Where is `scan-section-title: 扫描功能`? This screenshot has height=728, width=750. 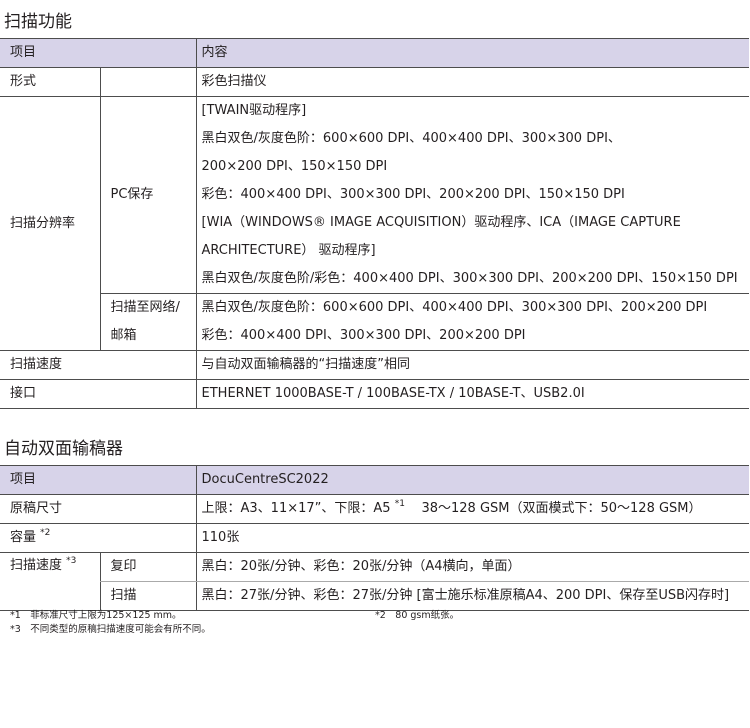 scan-section-title: 扫描功能 is located at coordinates (38, 22).